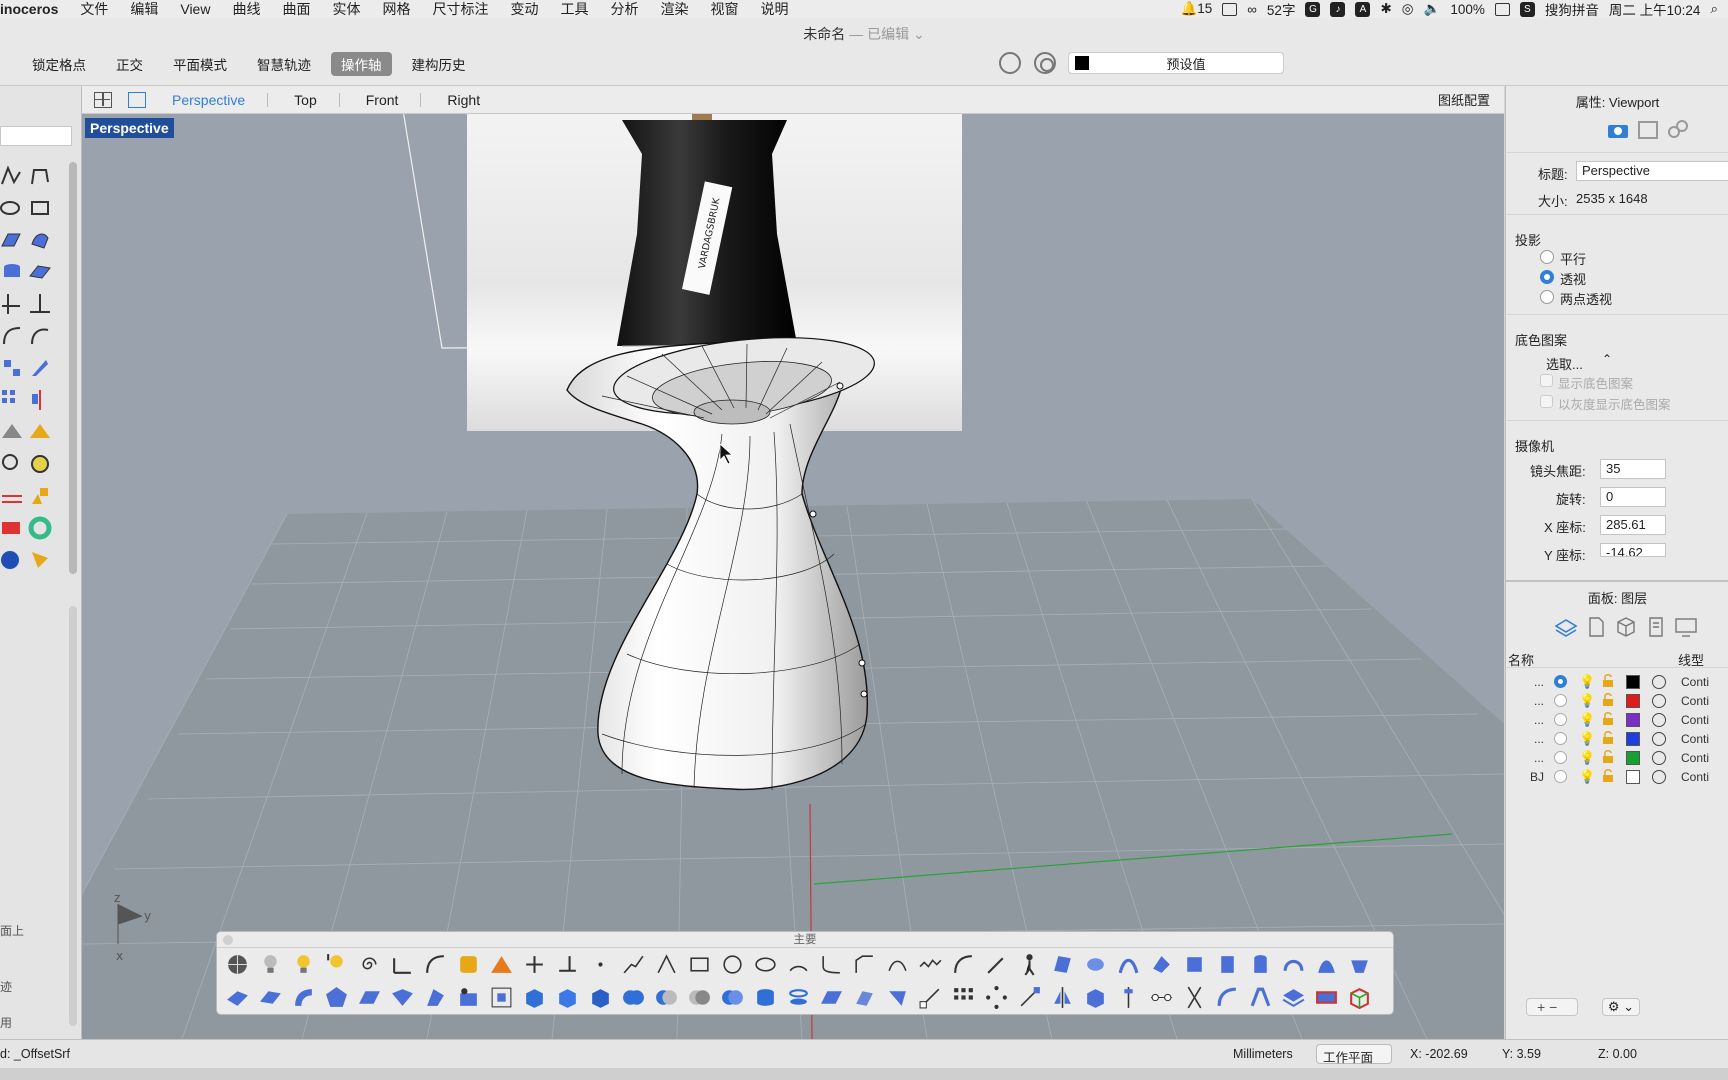  Describe the element at coordinates (1176, 63) in the screenshot. I see `preset-selector: 预设值` at that location.